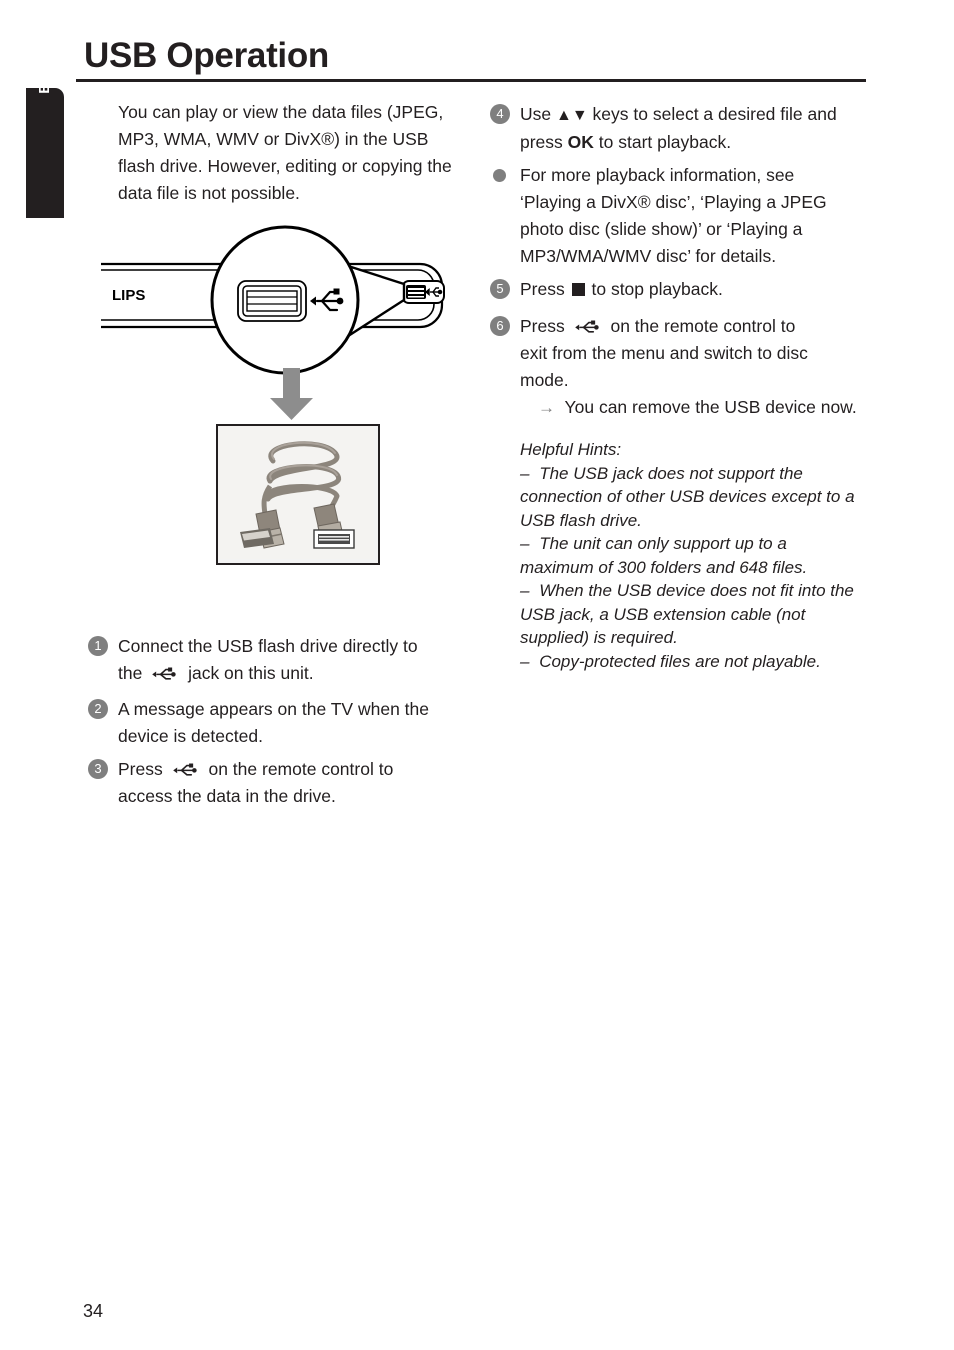  I want to click on connector-thumbnail-right, so click(334, 539).